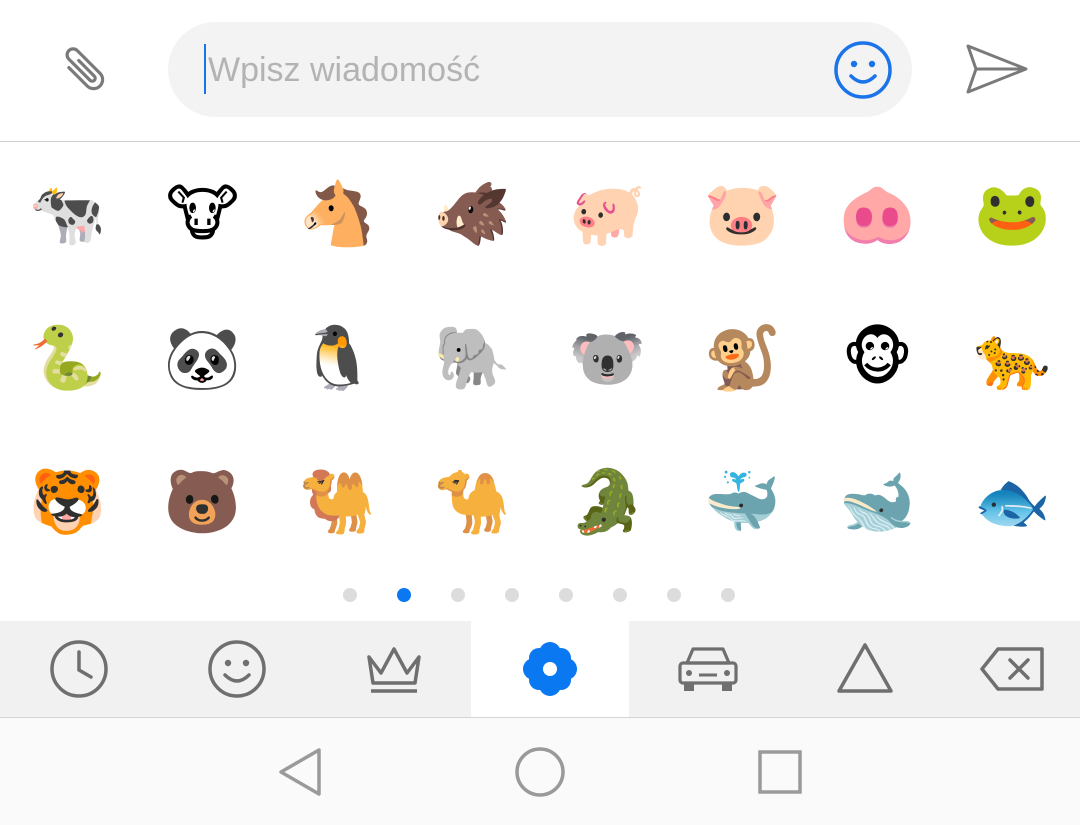  I want to click on category-tab-nature, so click(550, 669).